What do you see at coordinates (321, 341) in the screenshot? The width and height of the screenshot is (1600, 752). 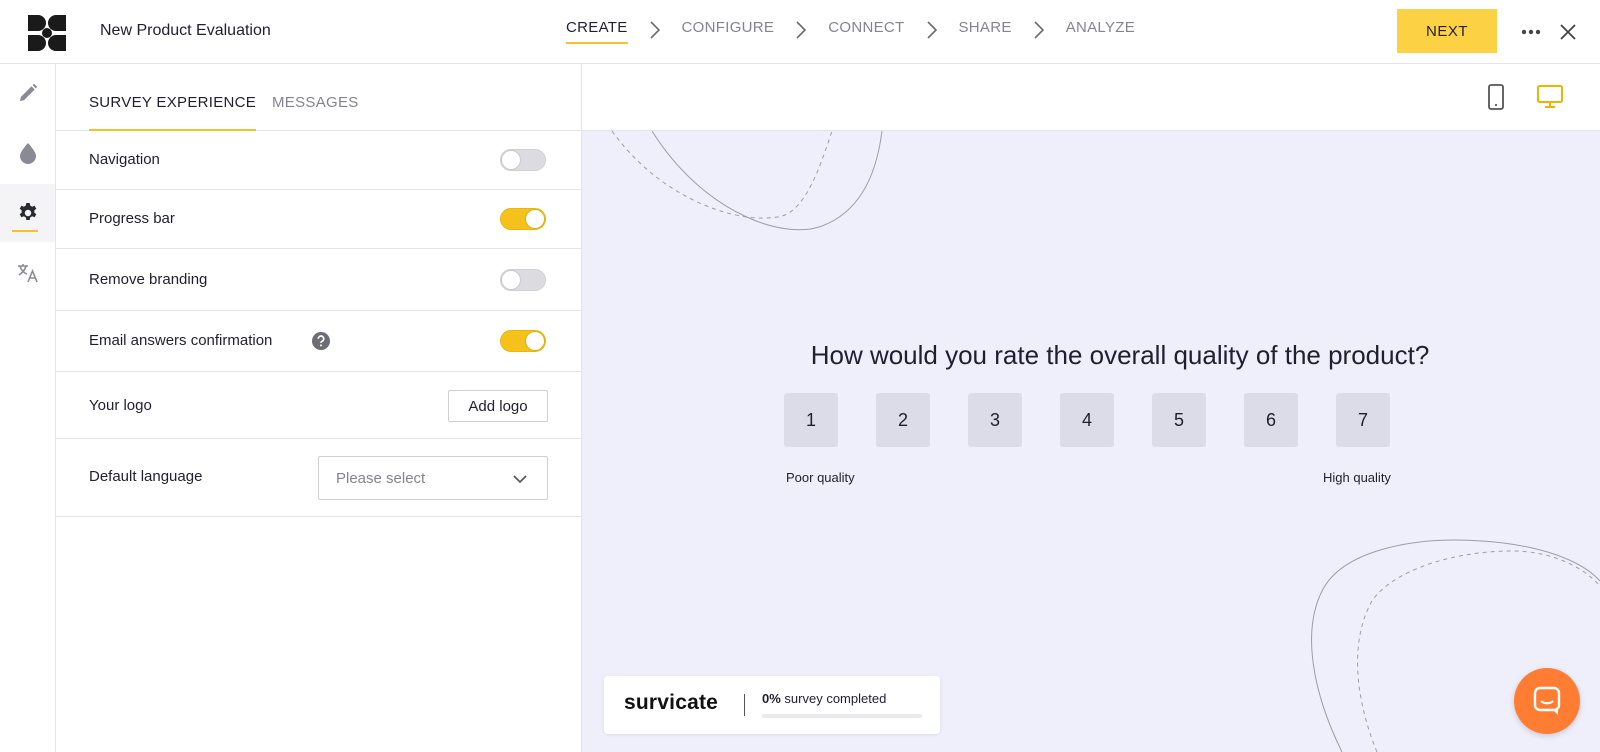 I see `question-circle-icon` at bounding box center [321, 341].